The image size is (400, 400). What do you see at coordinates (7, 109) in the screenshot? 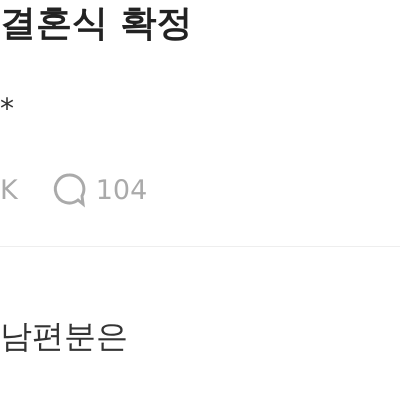
I see `author-name: *` at bounding box center [7, 109].